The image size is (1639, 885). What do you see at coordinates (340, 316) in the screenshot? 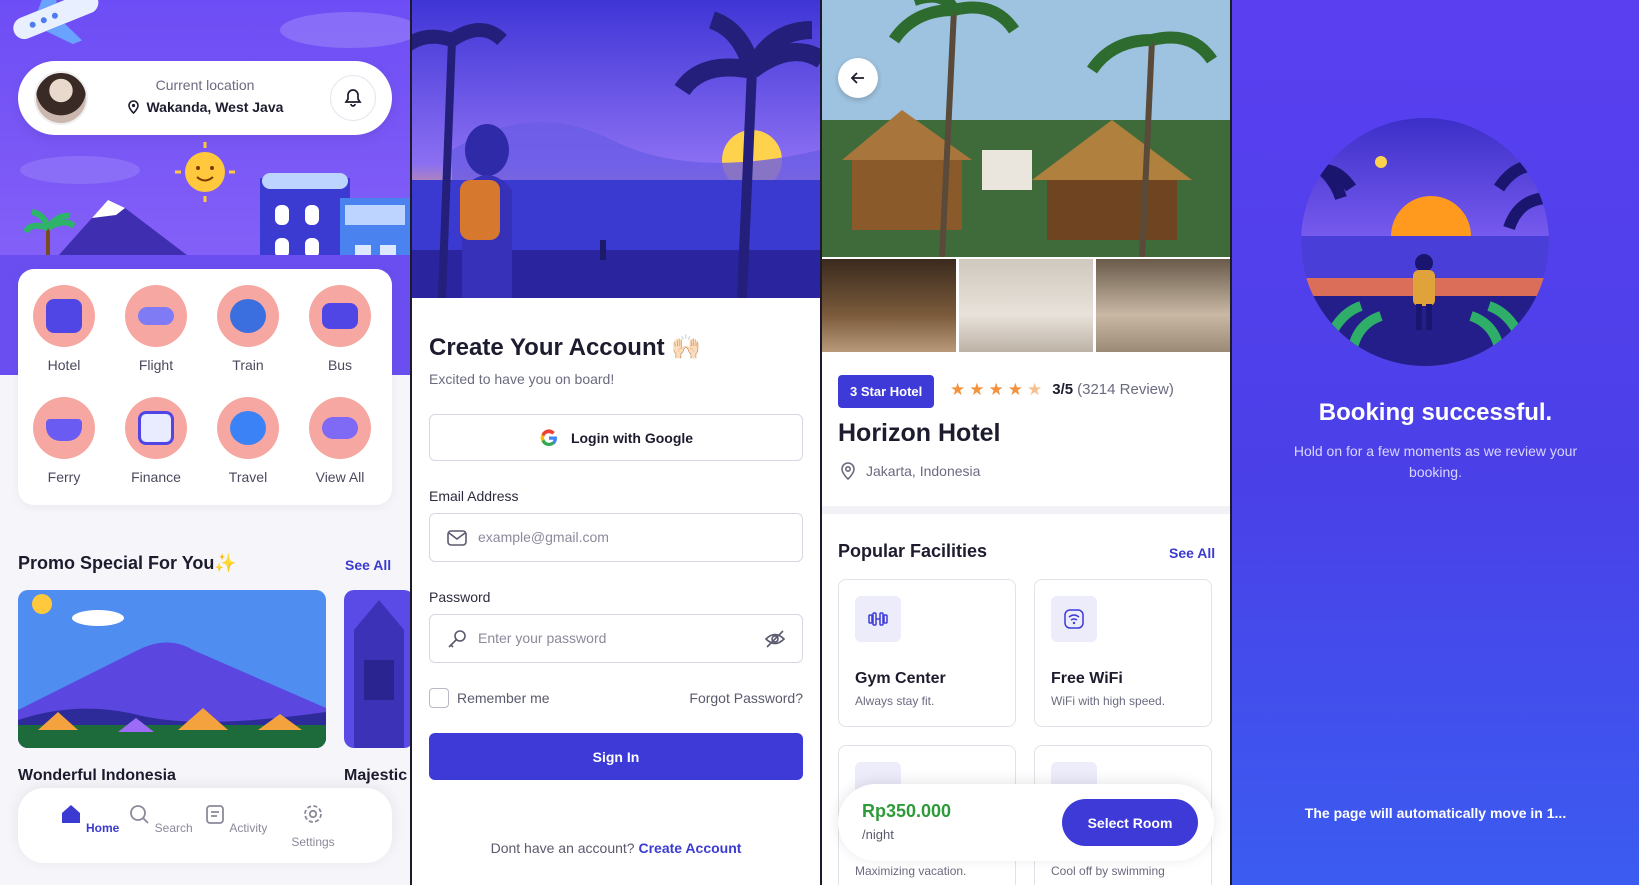
I see `bus-icon` at bounding box center [340, 316].